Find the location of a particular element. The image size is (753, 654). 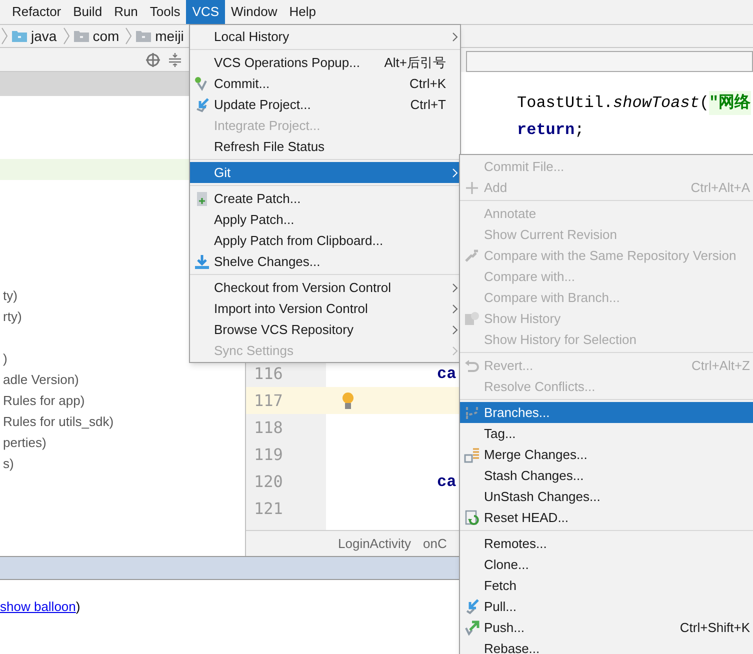

menu-item: Push... Ctrl+Shift+K is located at coordinates (606, 627).